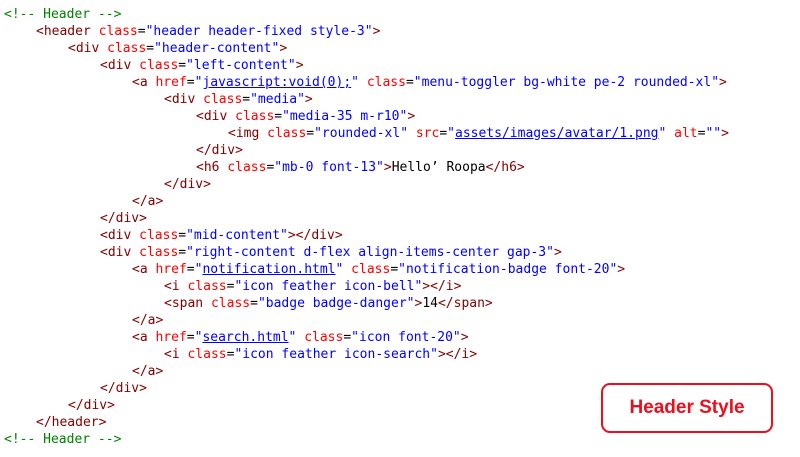 The width and height of the screenshot is (800, 457). I want to click on code-line: <div class="header-content">, so click(366, 48).